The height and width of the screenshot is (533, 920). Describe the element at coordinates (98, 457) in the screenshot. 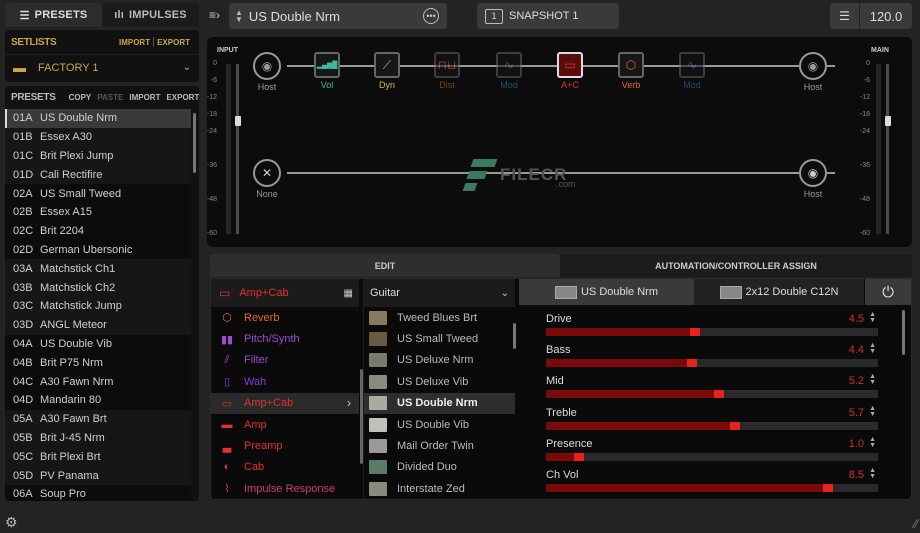

I see `preset-list-item: 05C Brit Plexi Brt` at that location.